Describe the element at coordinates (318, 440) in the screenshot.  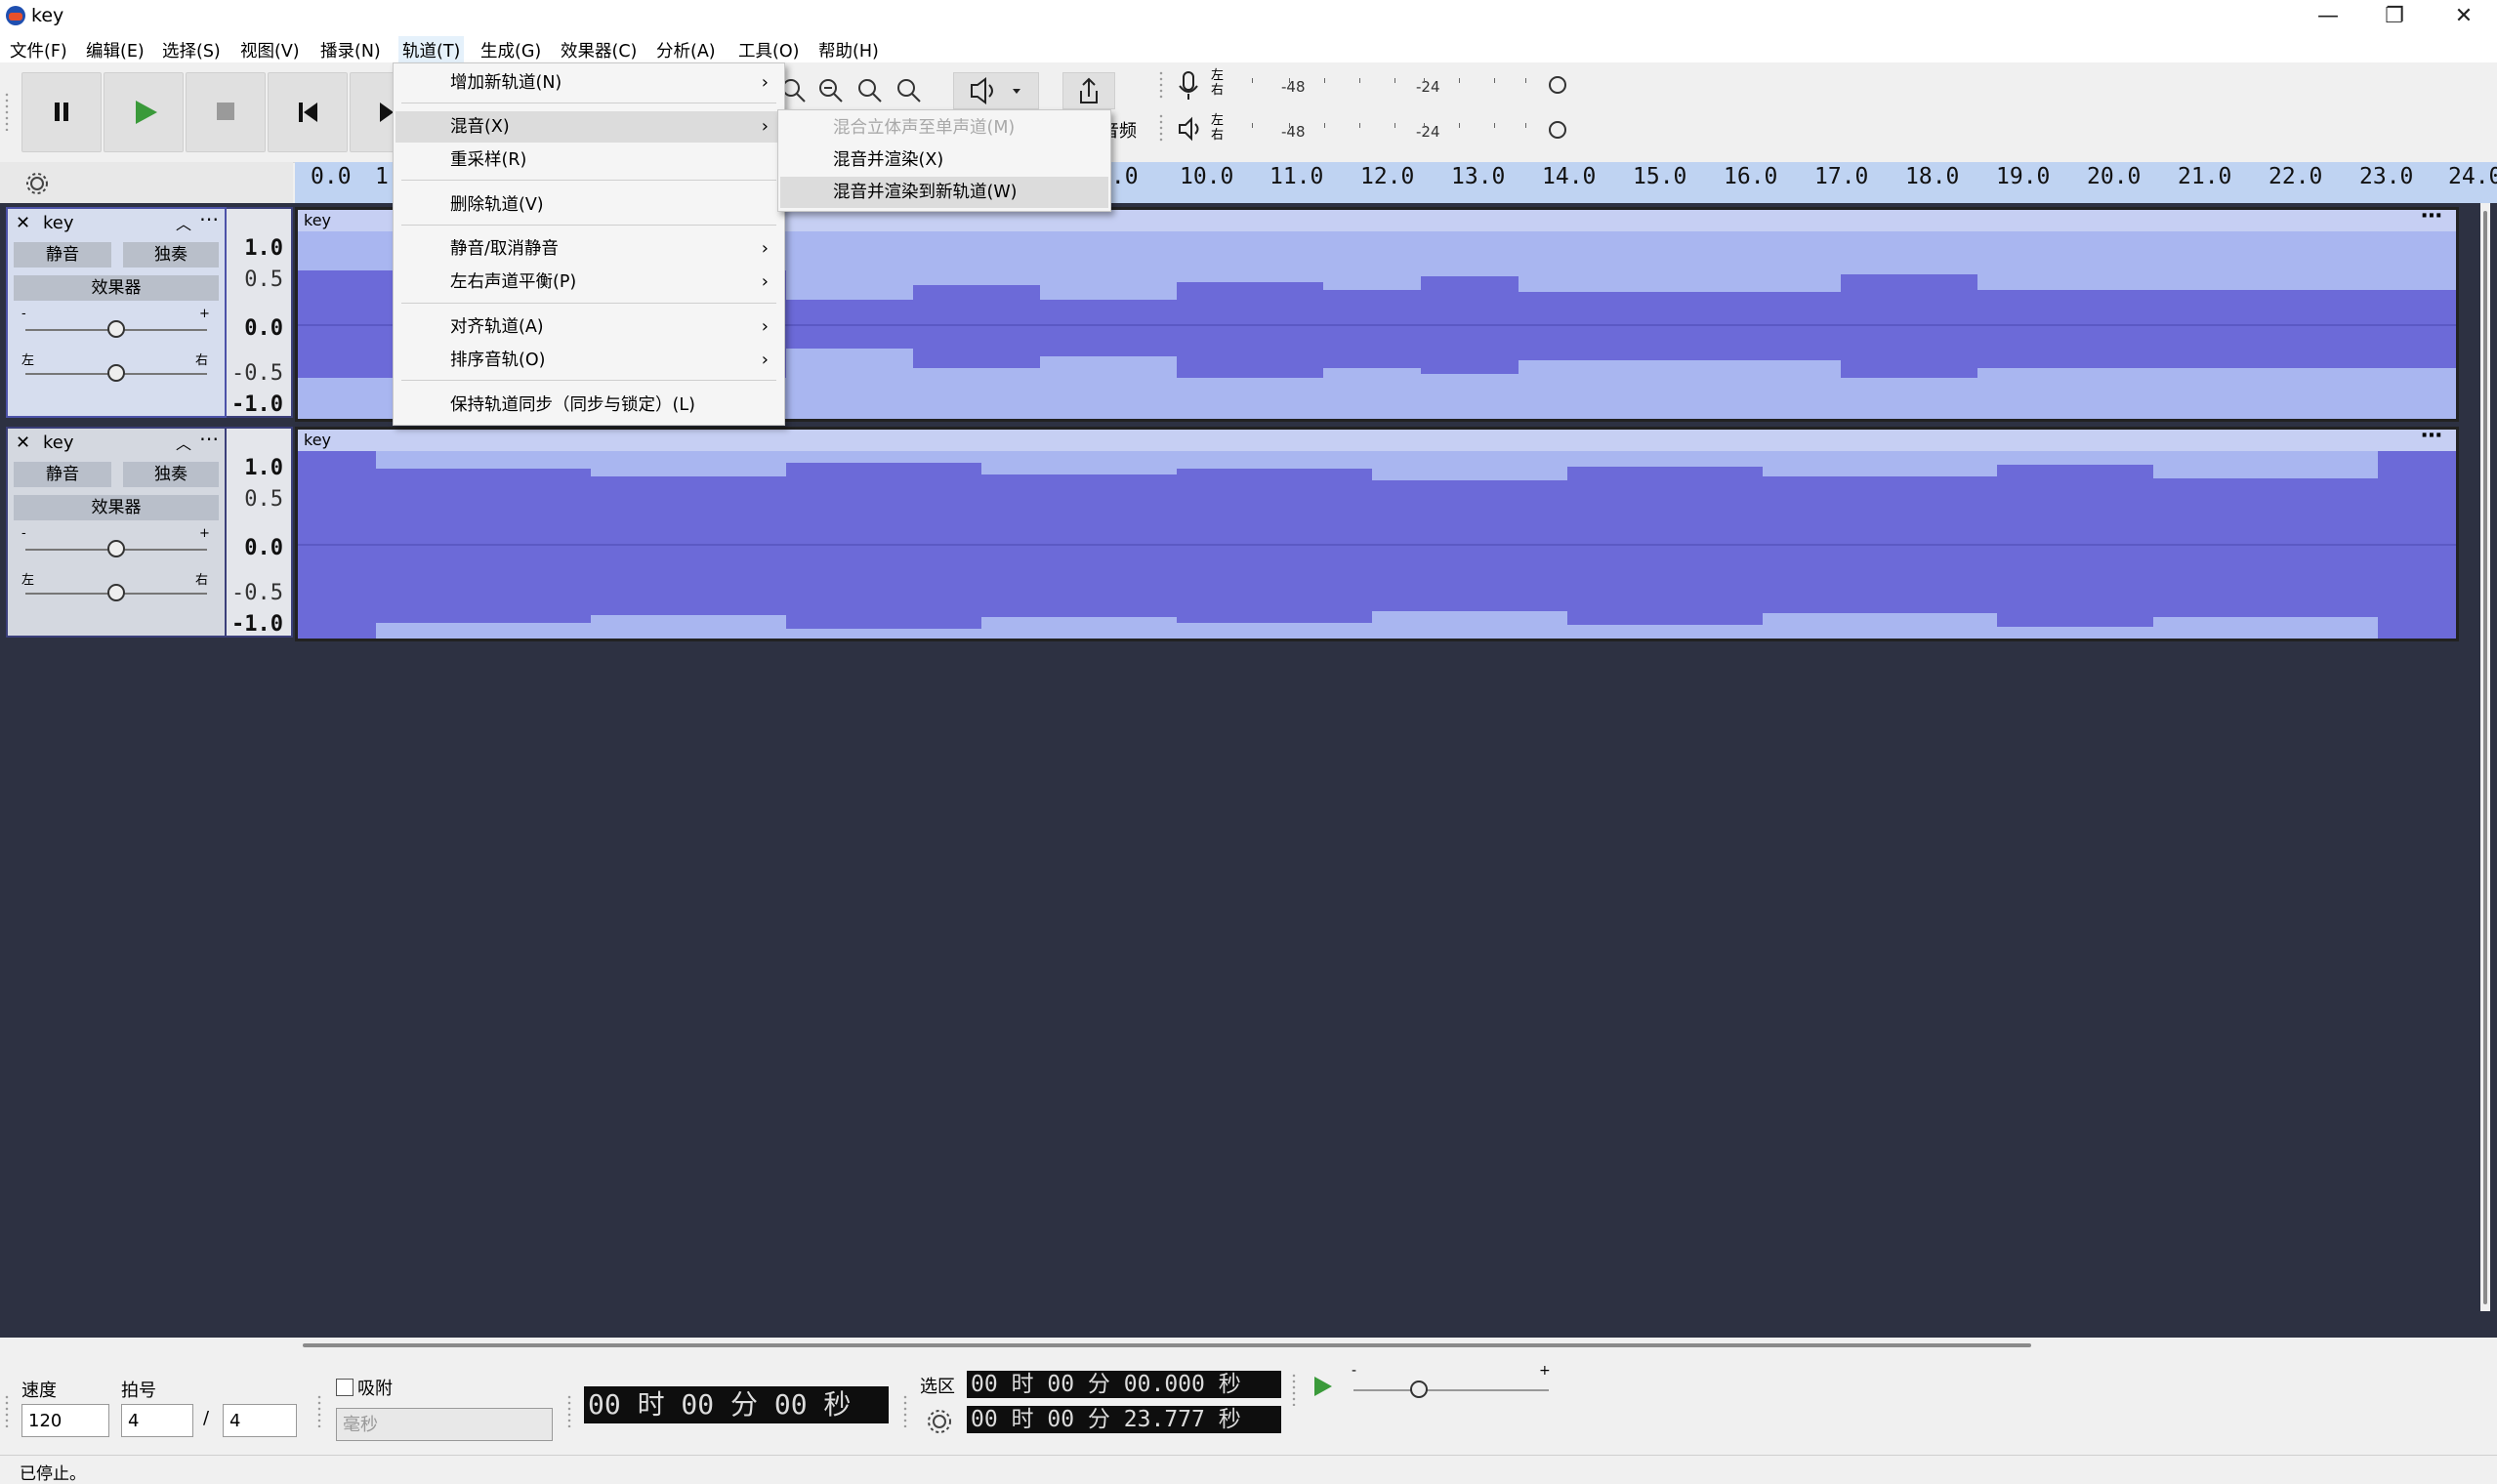
I see `clip-name: key` at that location.